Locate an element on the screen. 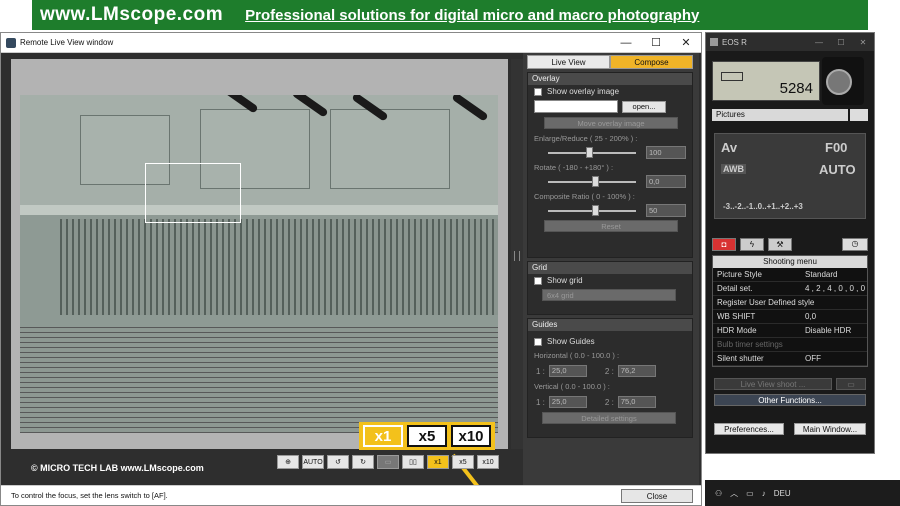 The width and height of the screenshot is (900, 506). flash-icon: ϟ is located at coordinates (752, 244).